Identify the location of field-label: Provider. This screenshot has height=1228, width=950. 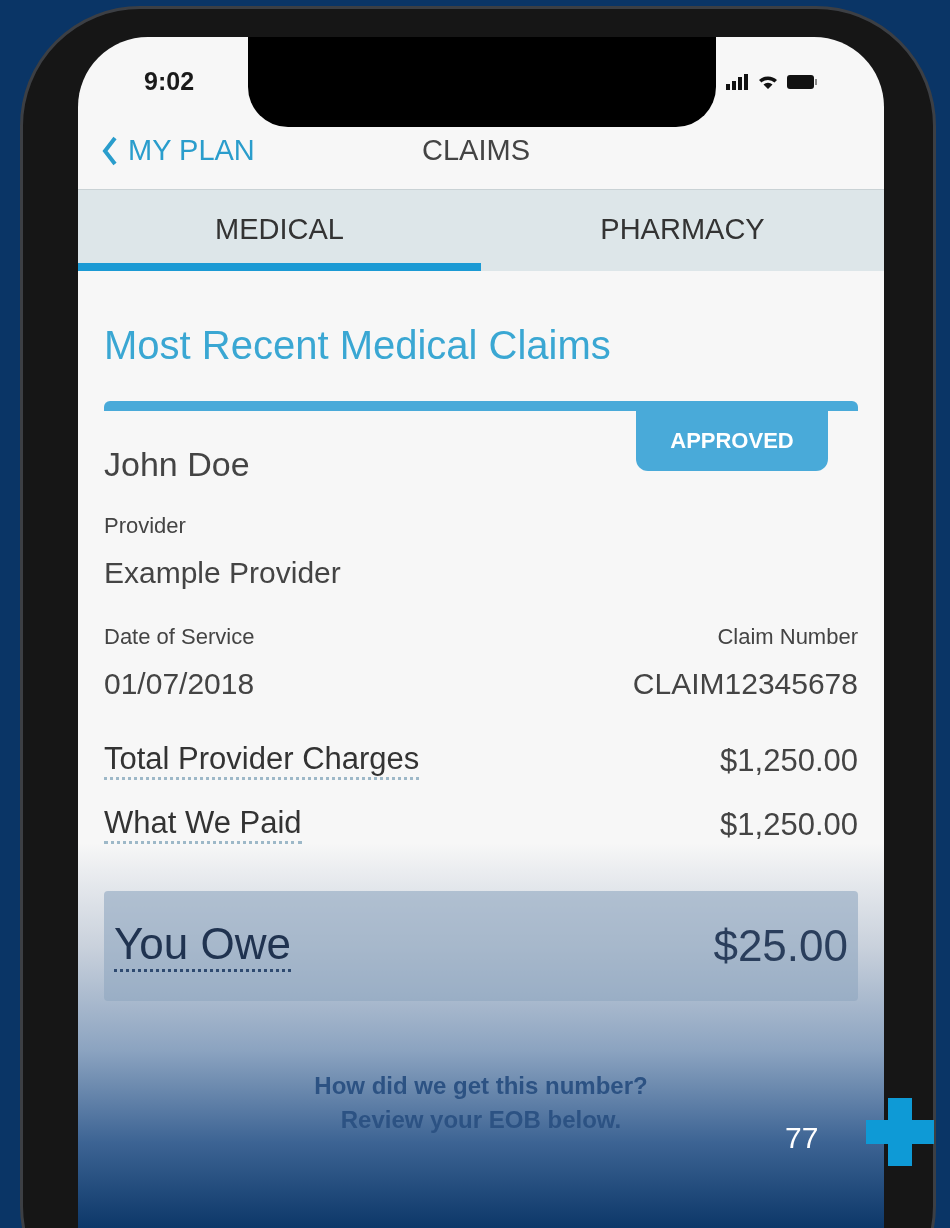
(145, 526).